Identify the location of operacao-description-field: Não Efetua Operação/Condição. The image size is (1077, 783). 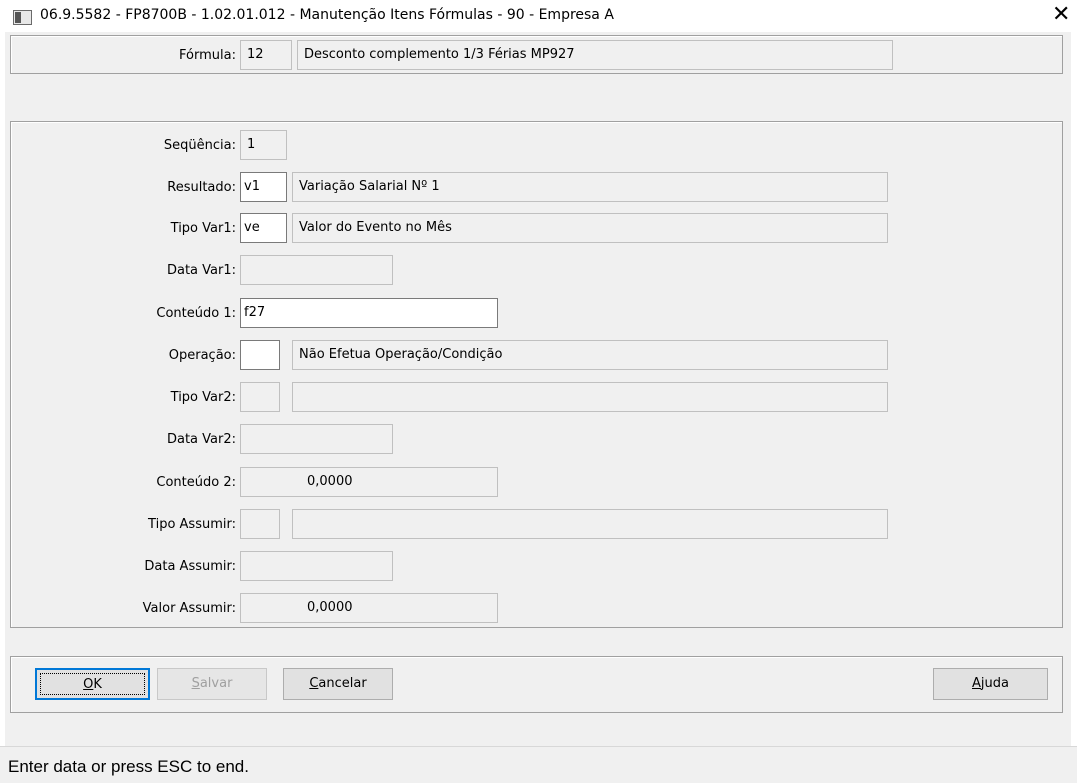
(590, 355).